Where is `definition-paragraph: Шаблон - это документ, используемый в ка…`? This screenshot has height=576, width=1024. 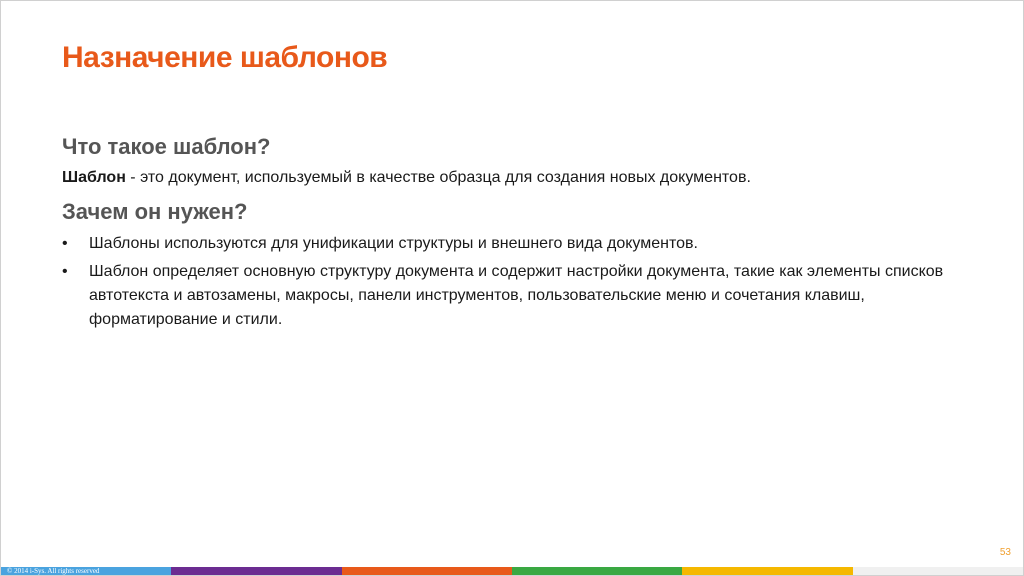 definition-paragraph: Шаблон - это документ, используемый в ка… is located at coordinates (512, 178).